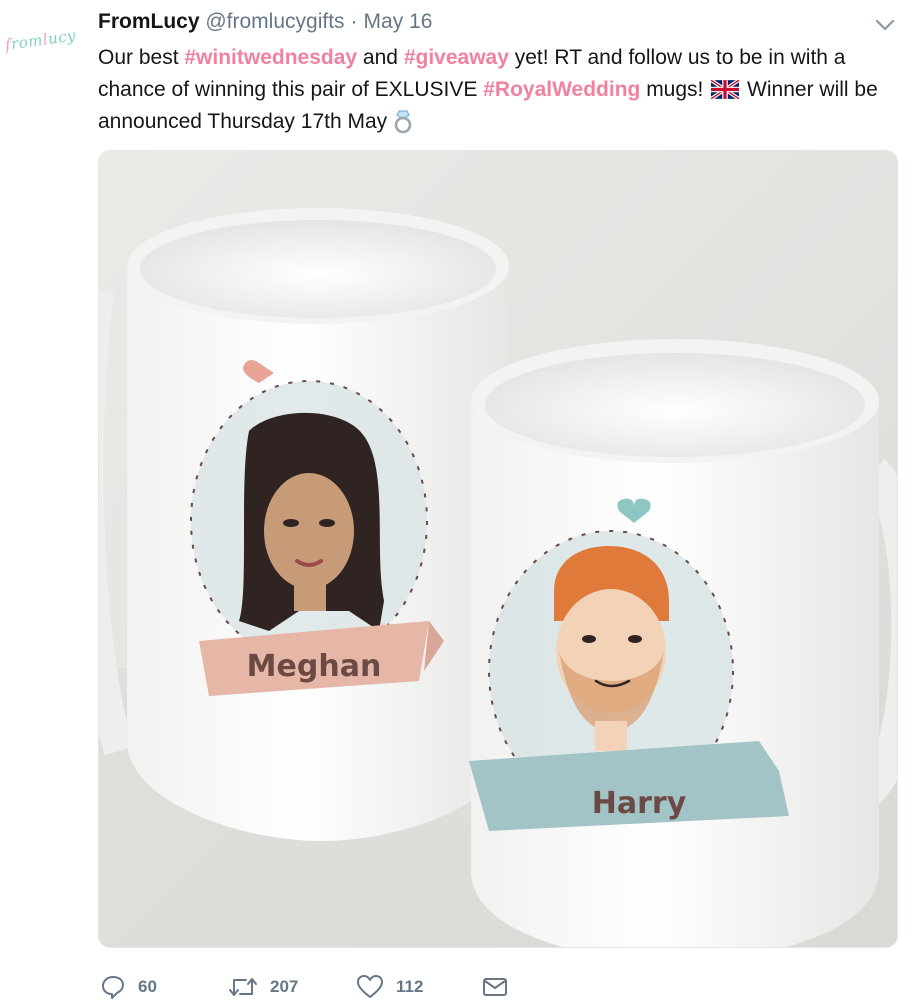 The width and height of the screenshot is (914, 1008). I want to click on dm-button, so click(501, 987).